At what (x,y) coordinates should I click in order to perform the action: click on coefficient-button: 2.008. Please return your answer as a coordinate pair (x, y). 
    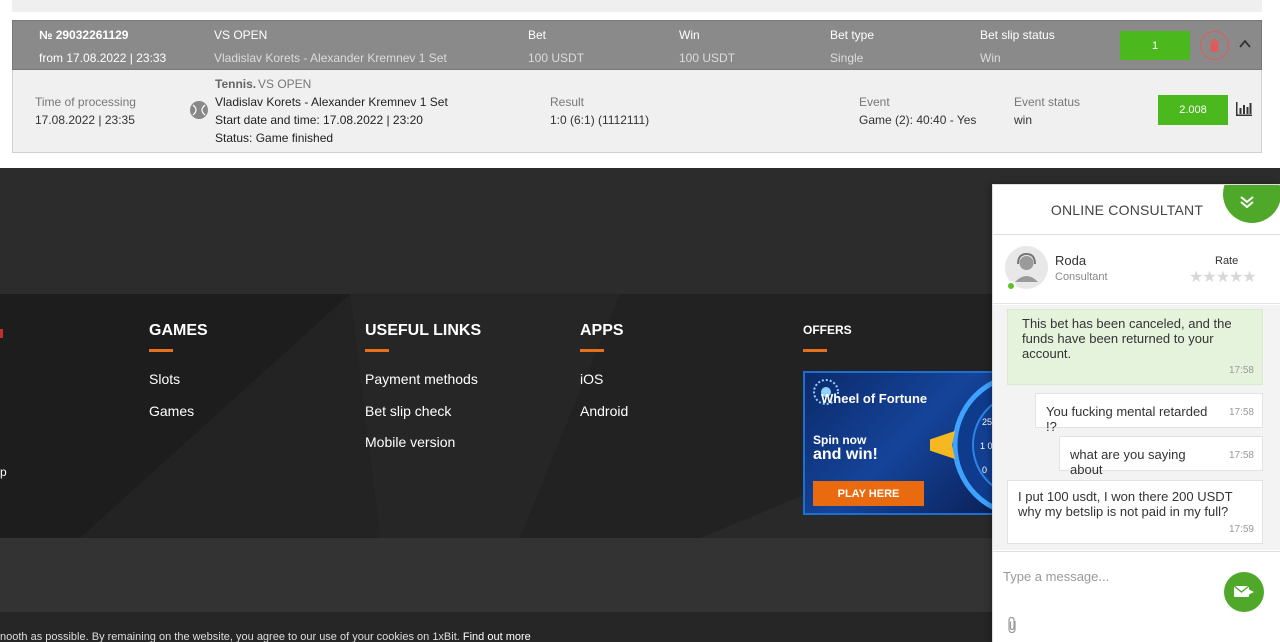
    Looking at the image, I should click on (1193, 110).